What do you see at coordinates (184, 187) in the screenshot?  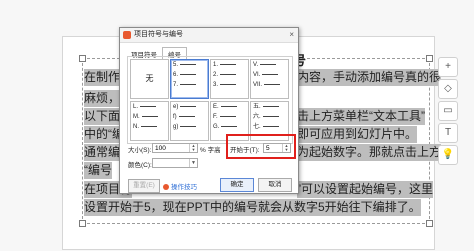 I see `tips-label: 操作技巧` at bounding box center [184, 187].